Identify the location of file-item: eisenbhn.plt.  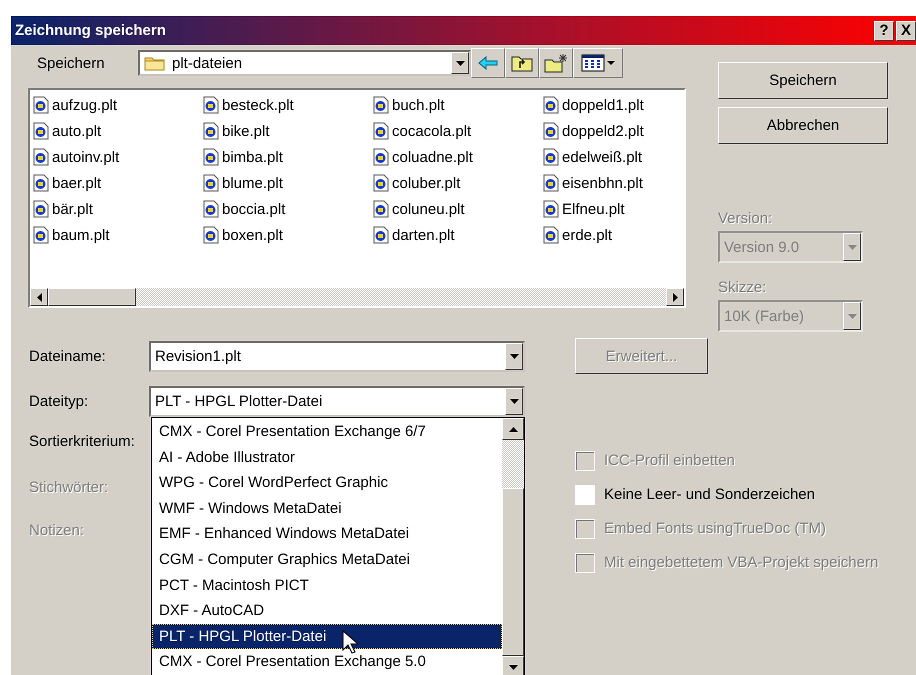
(628, 183).